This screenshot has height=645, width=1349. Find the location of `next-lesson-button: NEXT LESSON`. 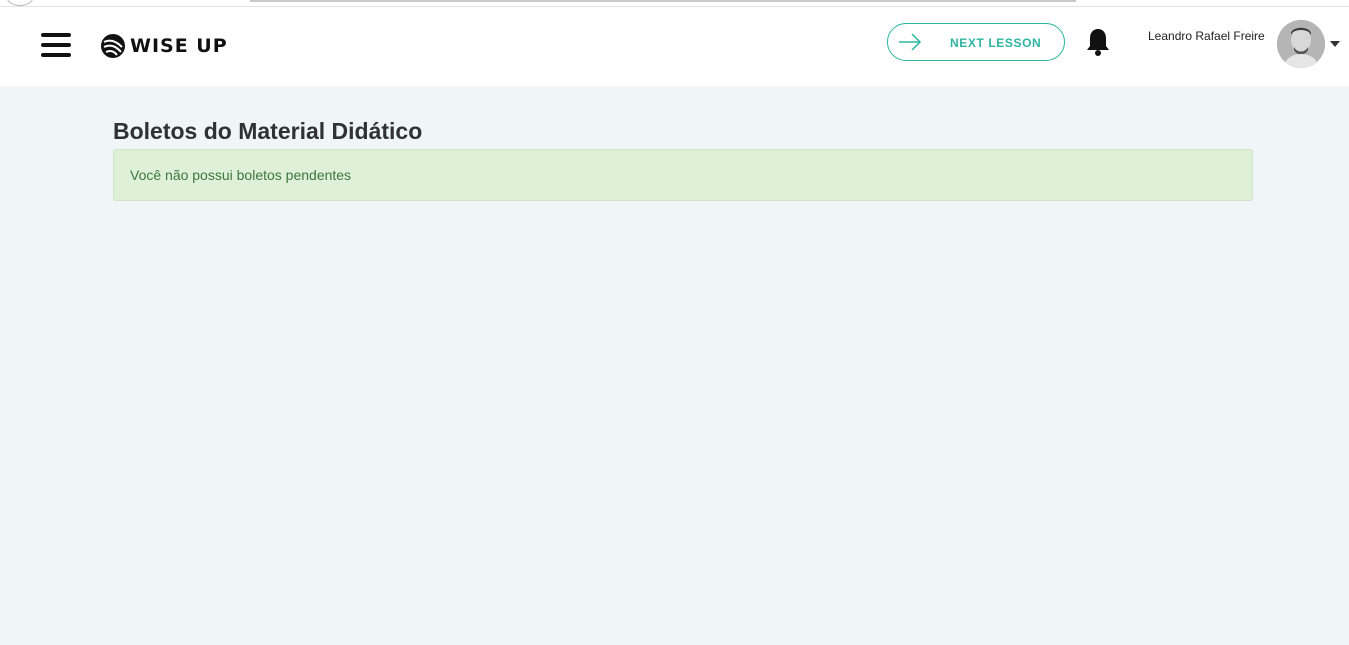

next-lesson-button: NEXT LESSON is located at coordinates (976, 42).